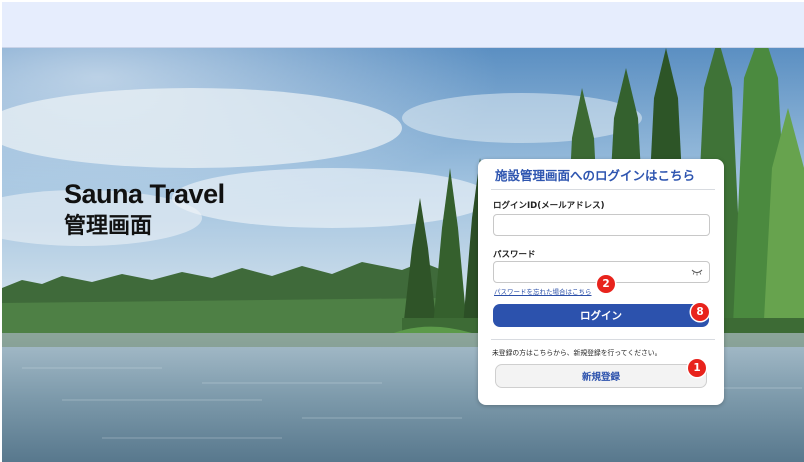 This screenshot has width=804, height=462. What do you see at coordinates (601, 315) in the screenshot?
I see `login-button: ログイン` at bounding box center [601, 315].